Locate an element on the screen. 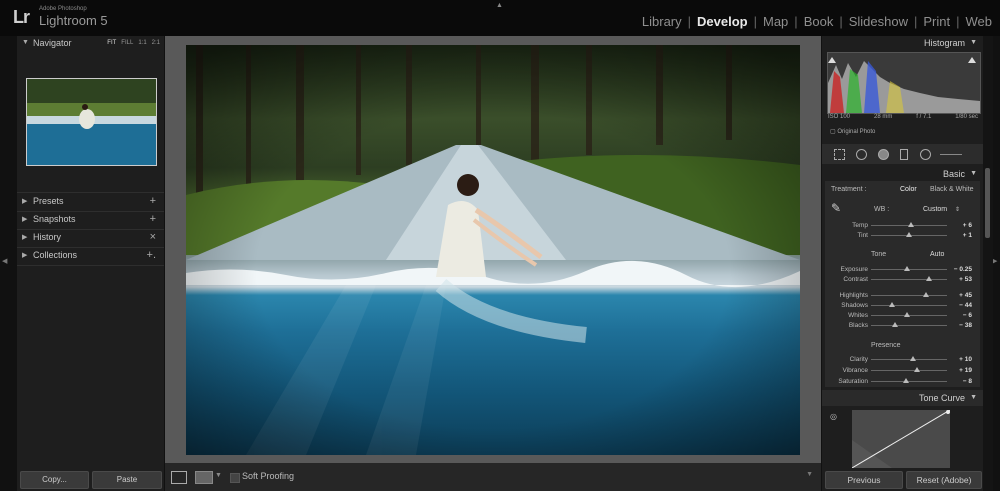 This screenshot has width=1000, height=491. slider-temp: Temp + 6 is located at coordinates (902, 226).